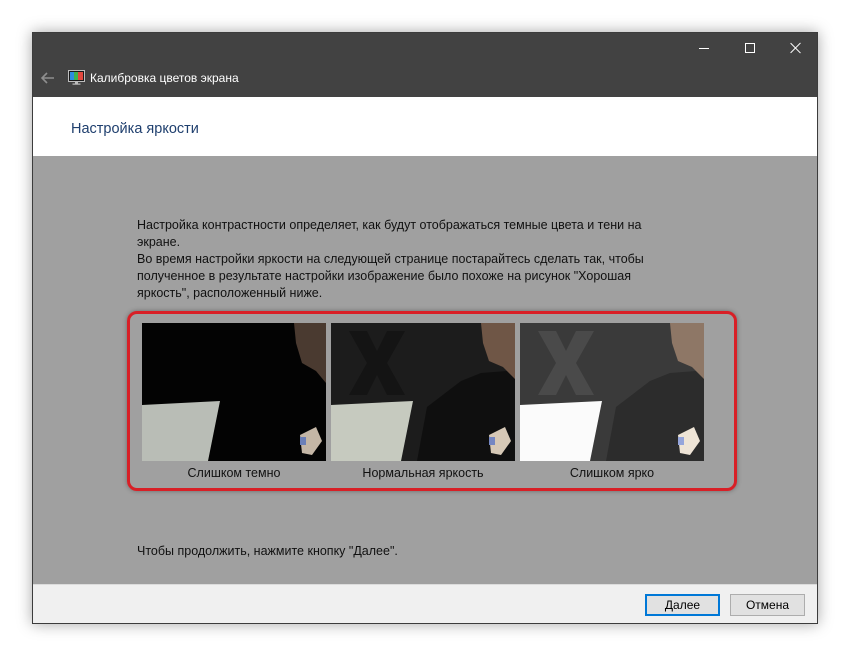 The width and height of the screenshot is (850, 657). I want to click on minimize-button, so click(704, 48).